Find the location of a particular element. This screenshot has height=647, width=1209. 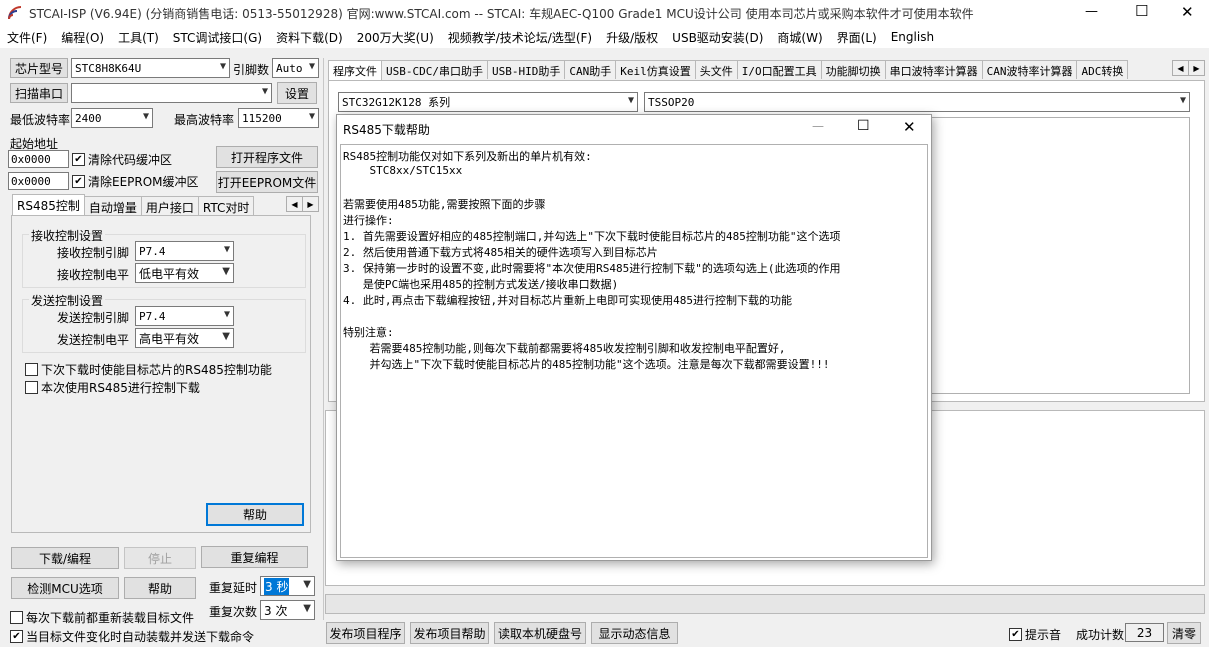

enable-next-rs485-checkbox: 下次下载时使能目标芯片的RS485控制功能 is located at coordinates (148, 369).